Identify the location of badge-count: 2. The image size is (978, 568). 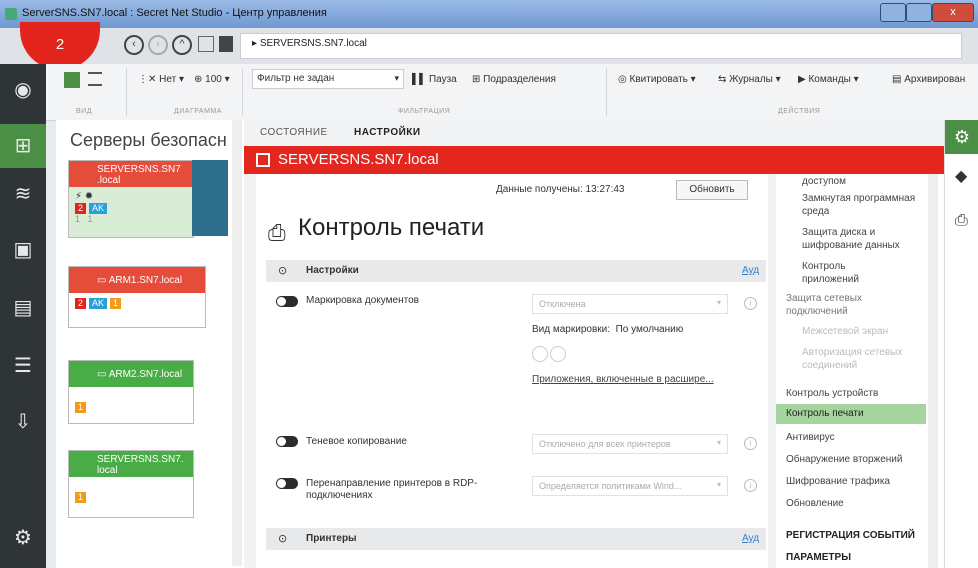
(81, 303).